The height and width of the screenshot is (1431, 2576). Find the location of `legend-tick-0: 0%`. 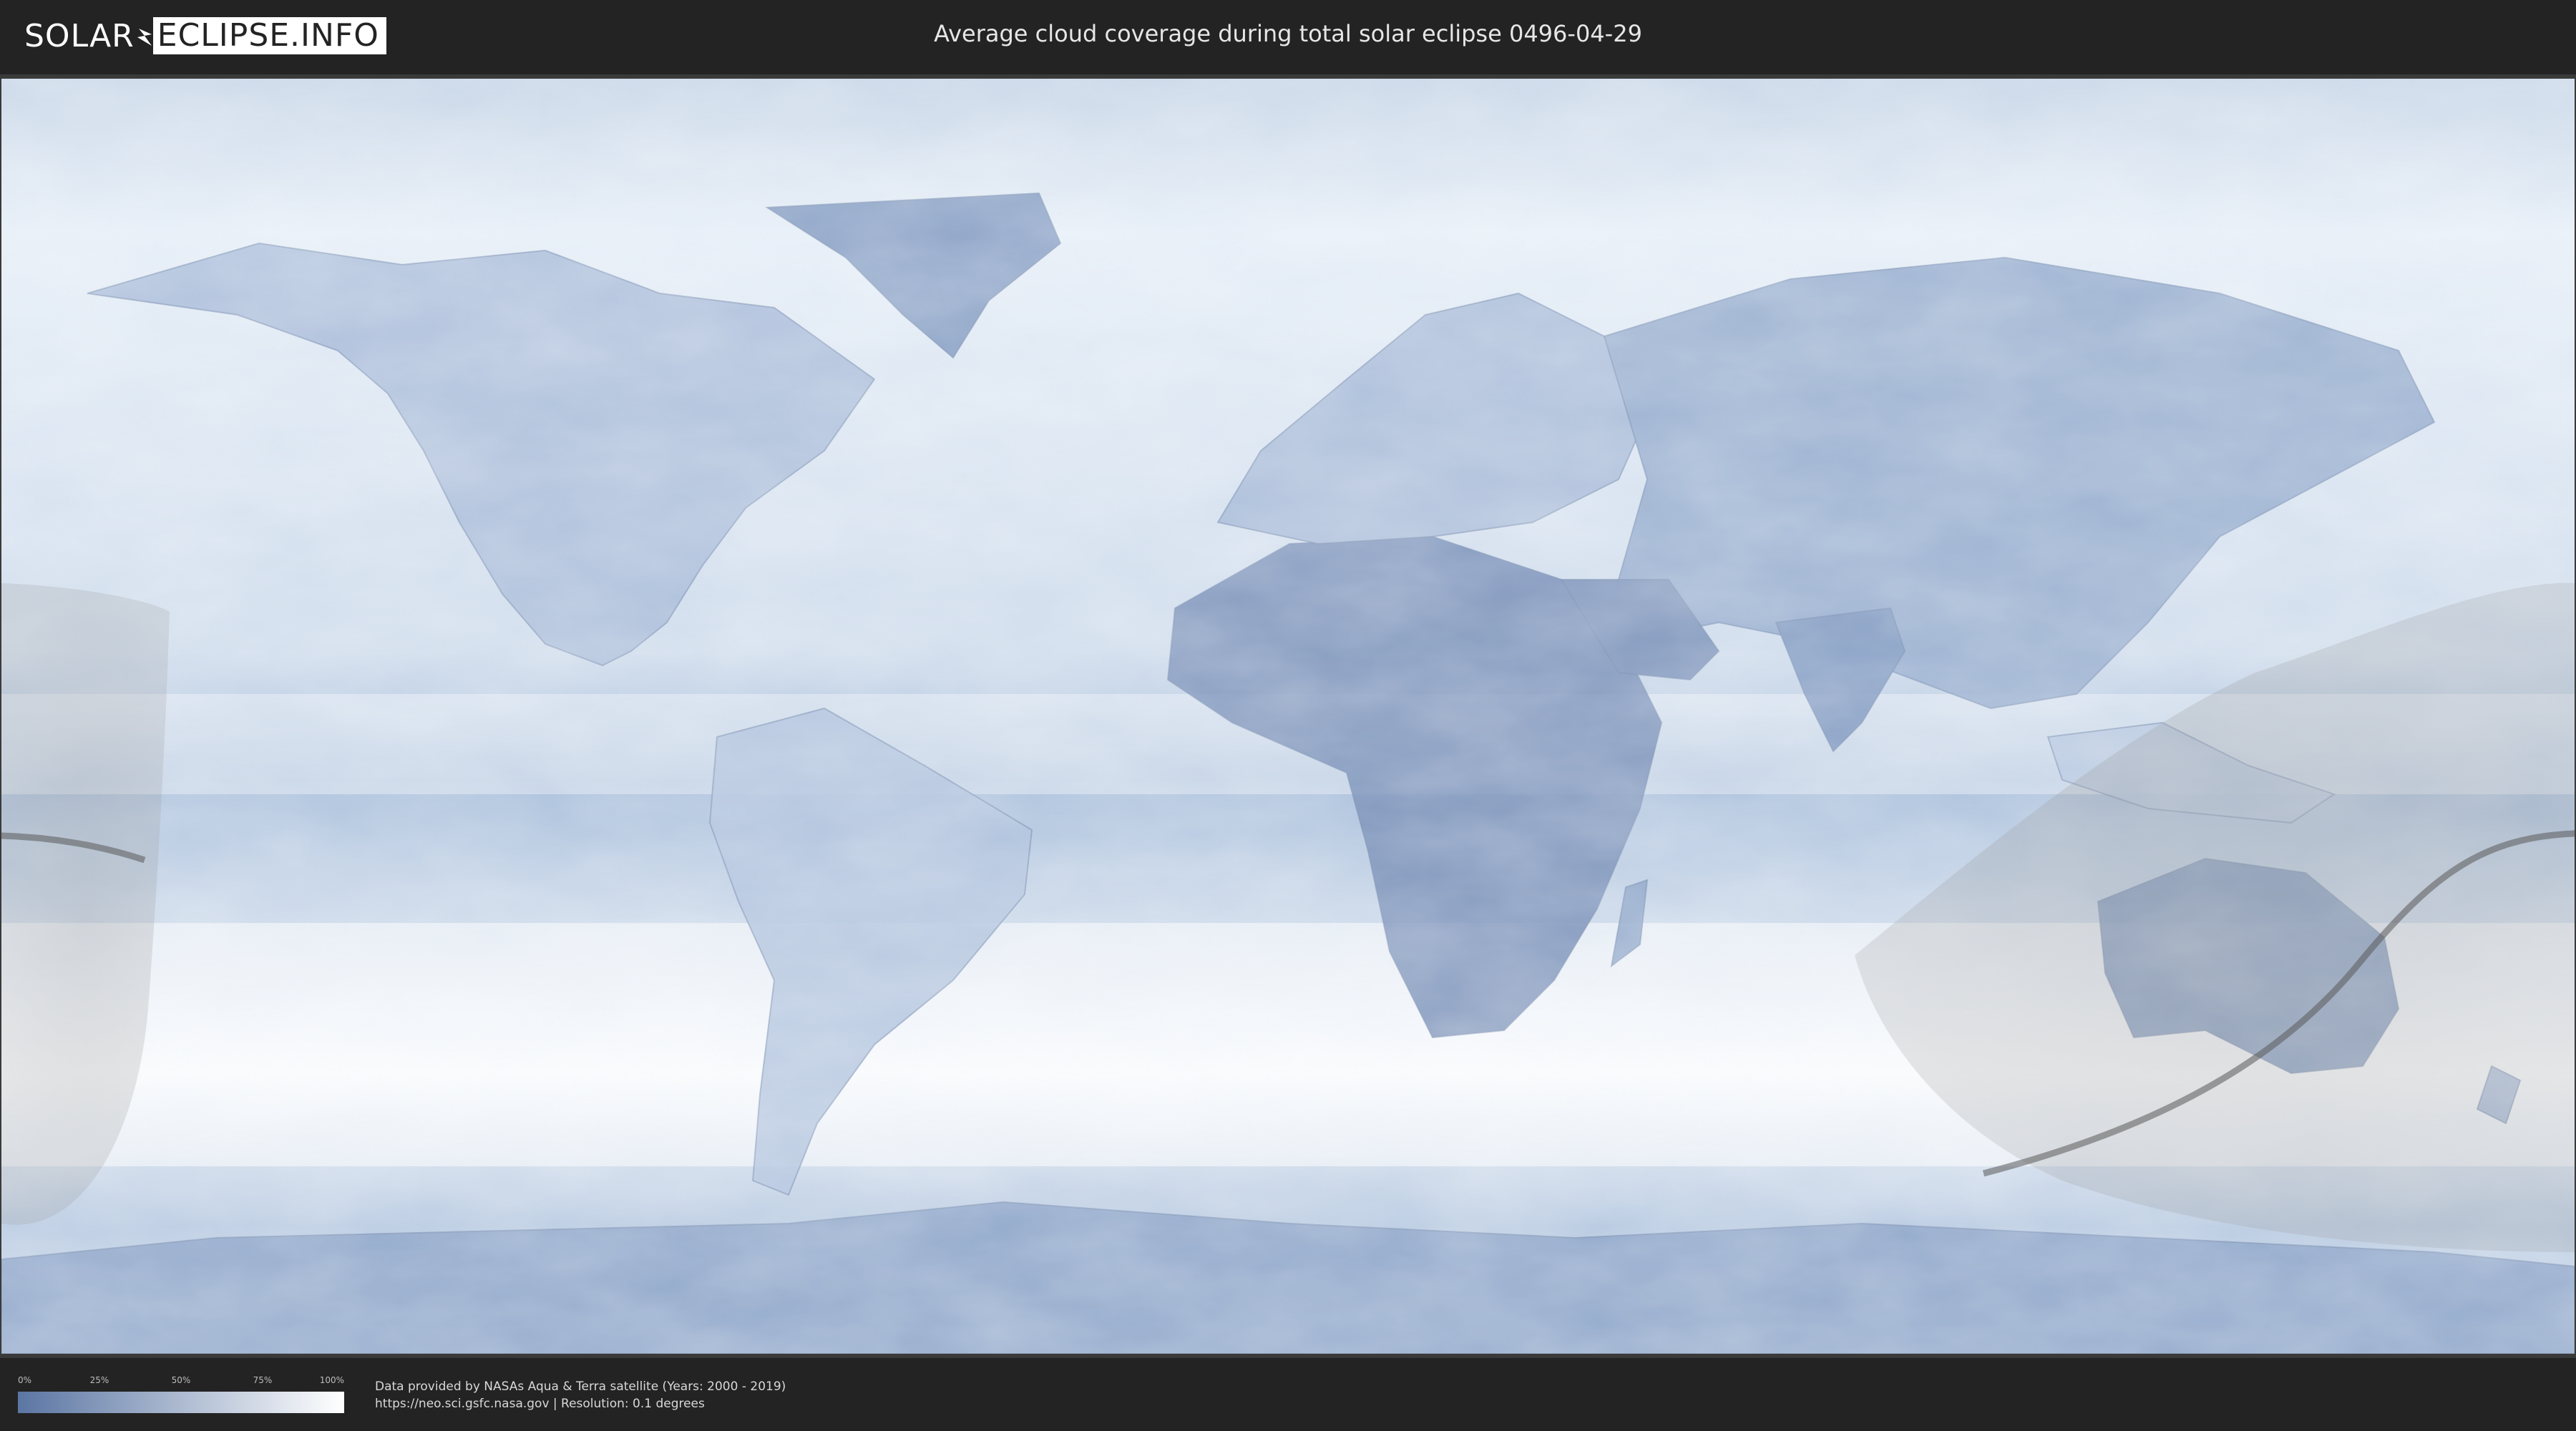

legend-tick-0: 0% is located at coordinates (25, 1380).